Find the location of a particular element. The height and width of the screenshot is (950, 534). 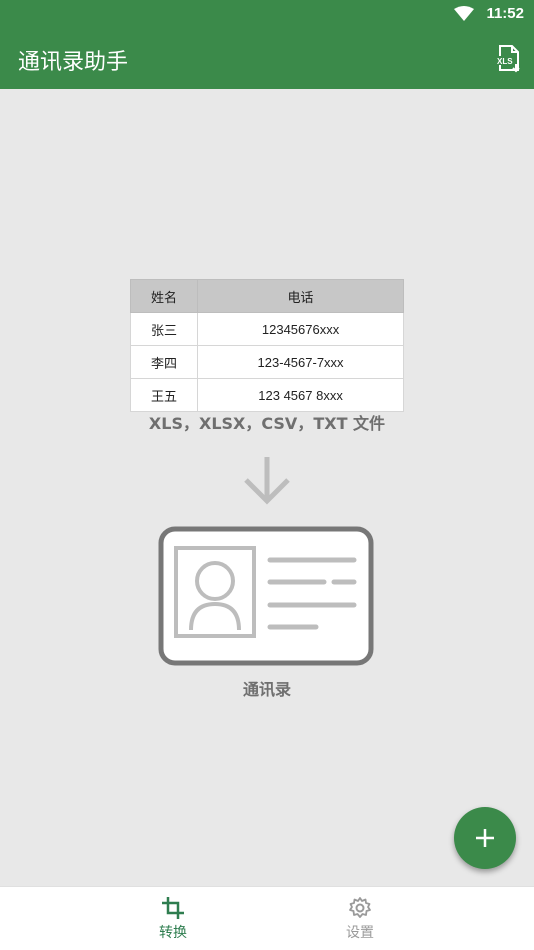

file-types-caption: XLS，XLSX，CSV，TXT 文件 is located at coordinates (267, 423).